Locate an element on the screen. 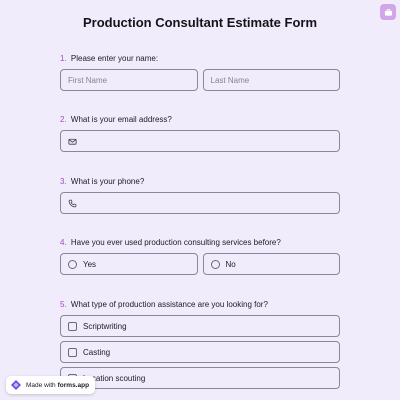 The height and width of the screenshot is (400, 400). option-label: Scriptwriting is located at coordinates (105, 326).